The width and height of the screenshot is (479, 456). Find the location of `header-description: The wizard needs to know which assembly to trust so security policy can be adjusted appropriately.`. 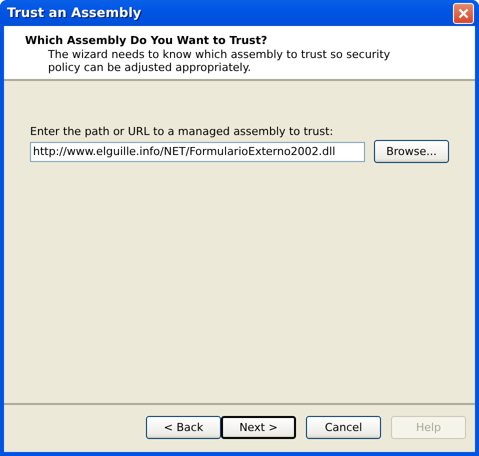

header-description: The wizard needs to know which assembly to trust so security policy can be adjusted appropriately. is located at coordinates (219, 61).